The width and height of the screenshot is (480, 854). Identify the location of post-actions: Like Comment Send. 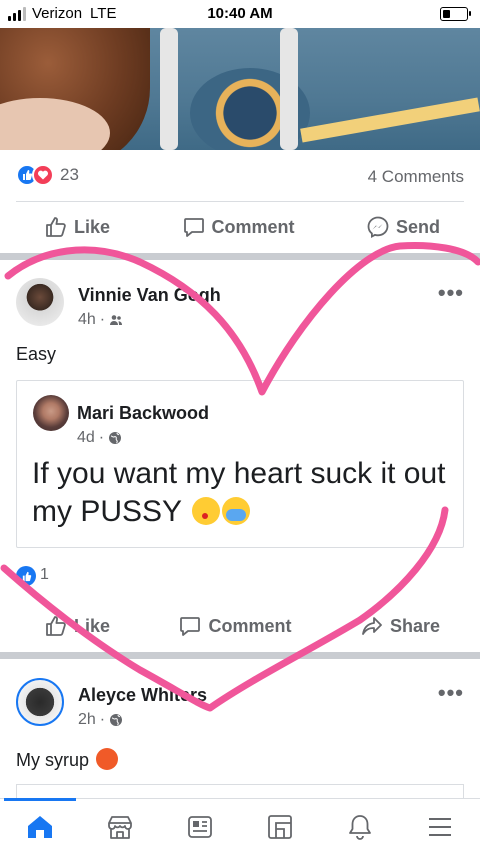
(240, 227).